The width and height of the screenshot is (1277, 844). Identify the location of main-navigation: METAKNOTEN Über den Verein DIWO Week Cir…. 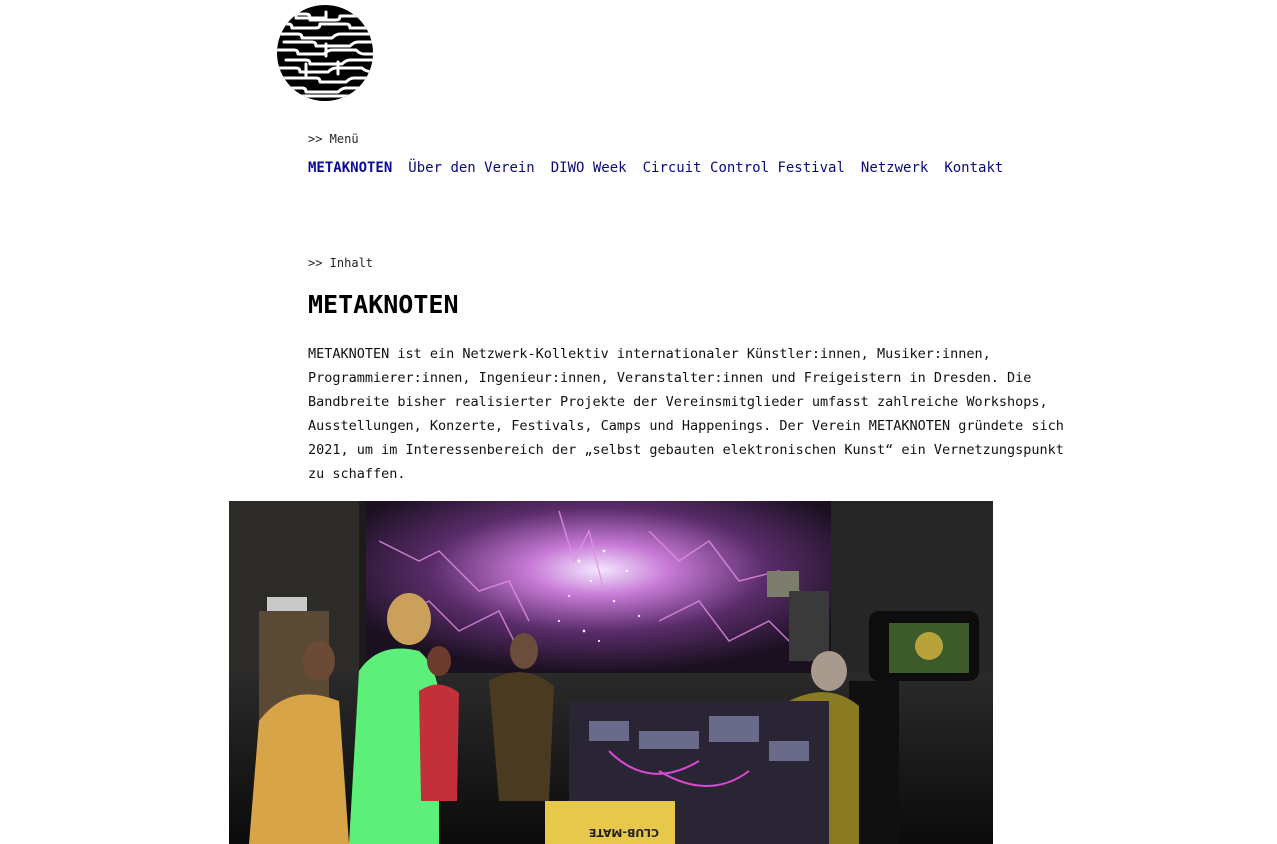
(655, 168).